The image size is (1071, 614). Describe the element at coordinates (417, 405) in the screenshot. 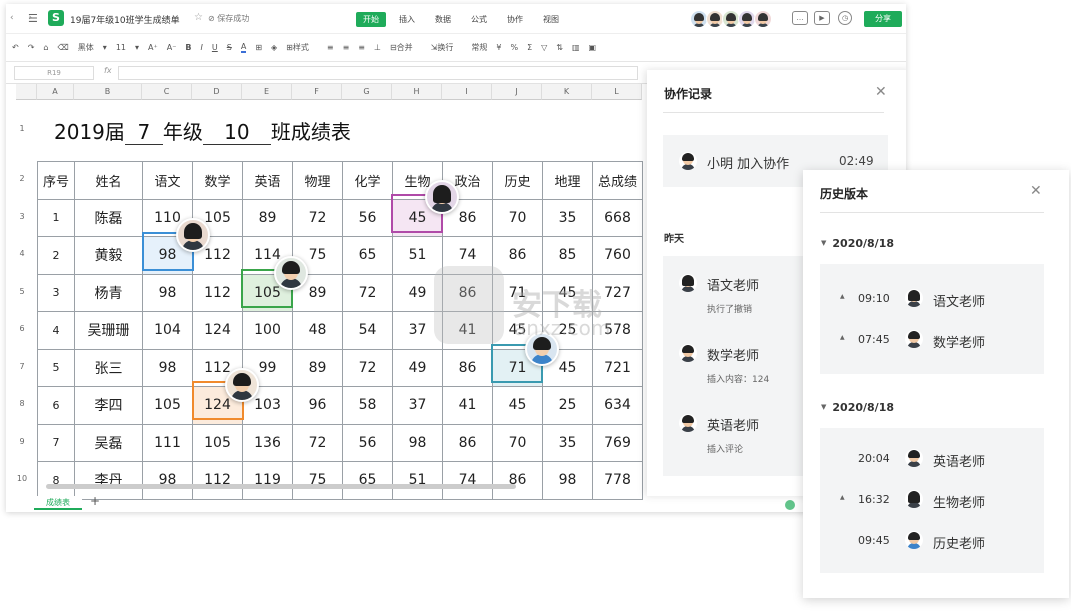

I see `cell: 37` at that location.